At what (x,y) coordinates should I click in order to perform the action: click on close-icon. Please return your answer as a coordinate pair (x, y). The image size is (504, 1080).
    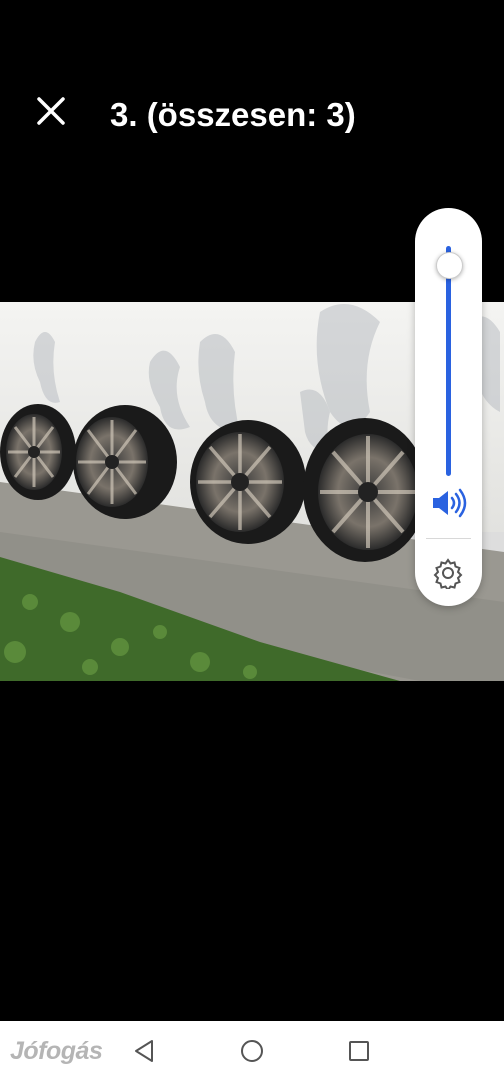
    Looking at the image, I should click on (51, 111).